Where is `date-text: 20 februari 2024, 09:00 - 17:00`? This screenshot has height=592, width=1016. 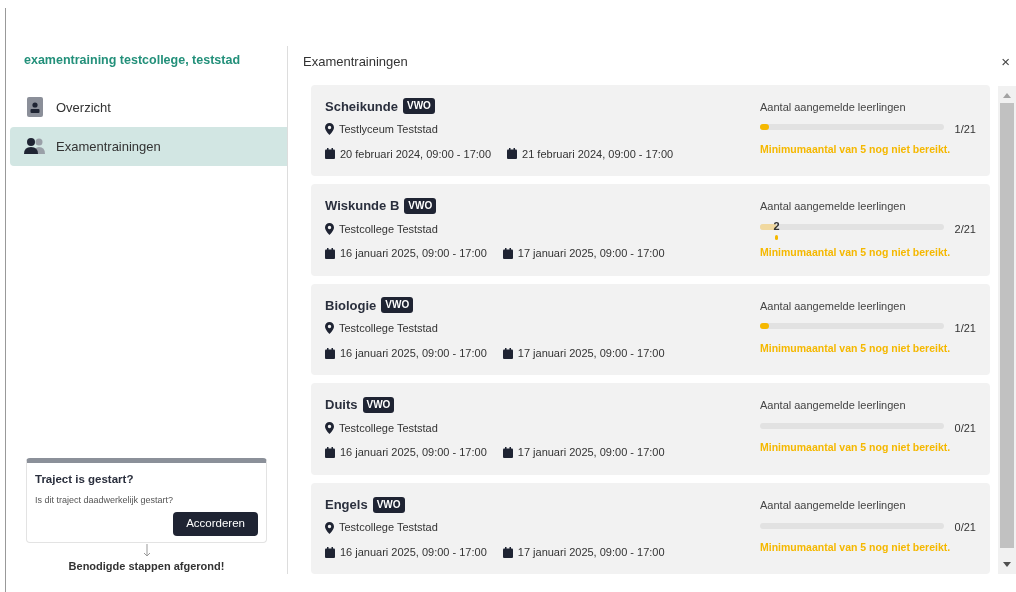
date-text: 20 februari 2024, 09:00 - 17:00 is located at coordinates (416, 154).